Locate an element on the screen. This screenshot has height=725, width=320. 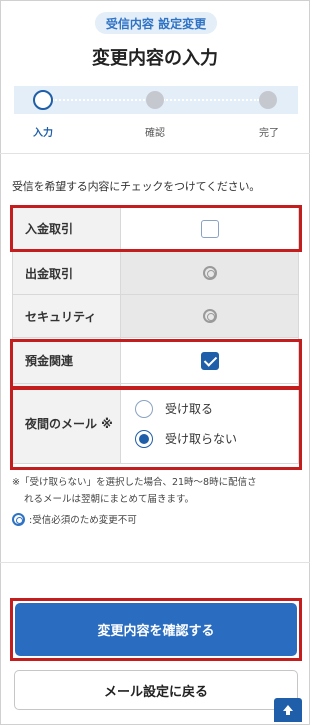
step-dot-input is located at coordinates (43, 100).